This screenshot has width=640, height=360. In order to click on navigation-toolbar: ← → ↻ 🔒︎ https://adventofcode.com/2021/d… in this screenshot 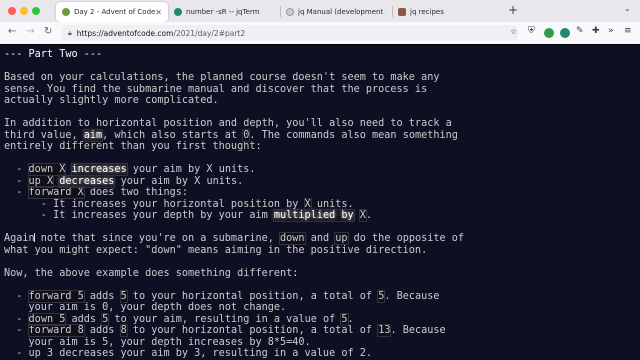, I will do `click(320, 33)`.